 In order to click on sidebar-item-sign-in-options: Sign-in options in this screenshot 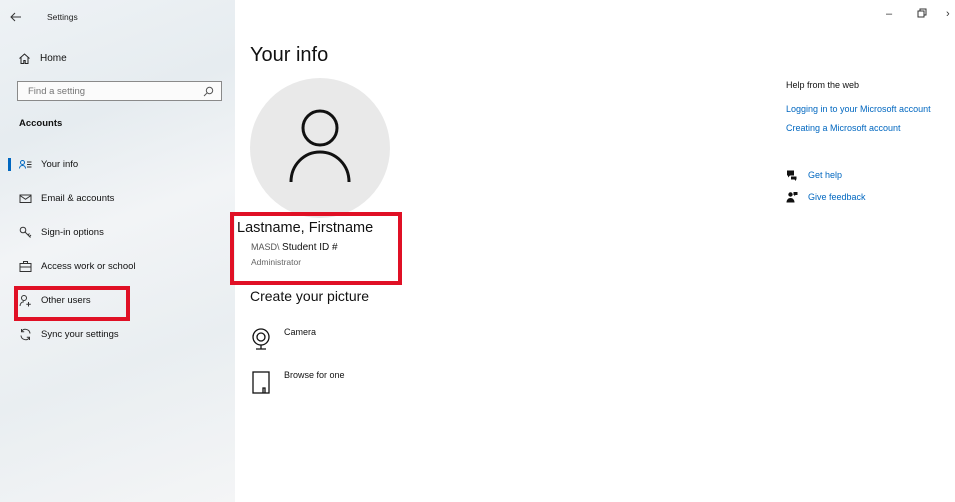, I will do `click(117, 232)`.